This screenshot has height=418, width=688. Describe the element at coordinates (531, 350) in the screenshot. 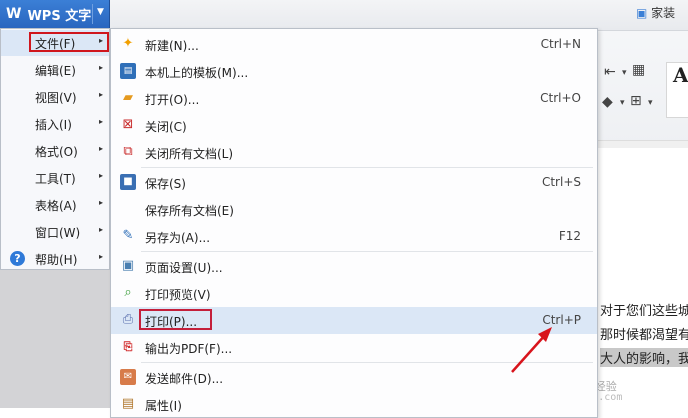

I see `annotation-arrow` at that location.